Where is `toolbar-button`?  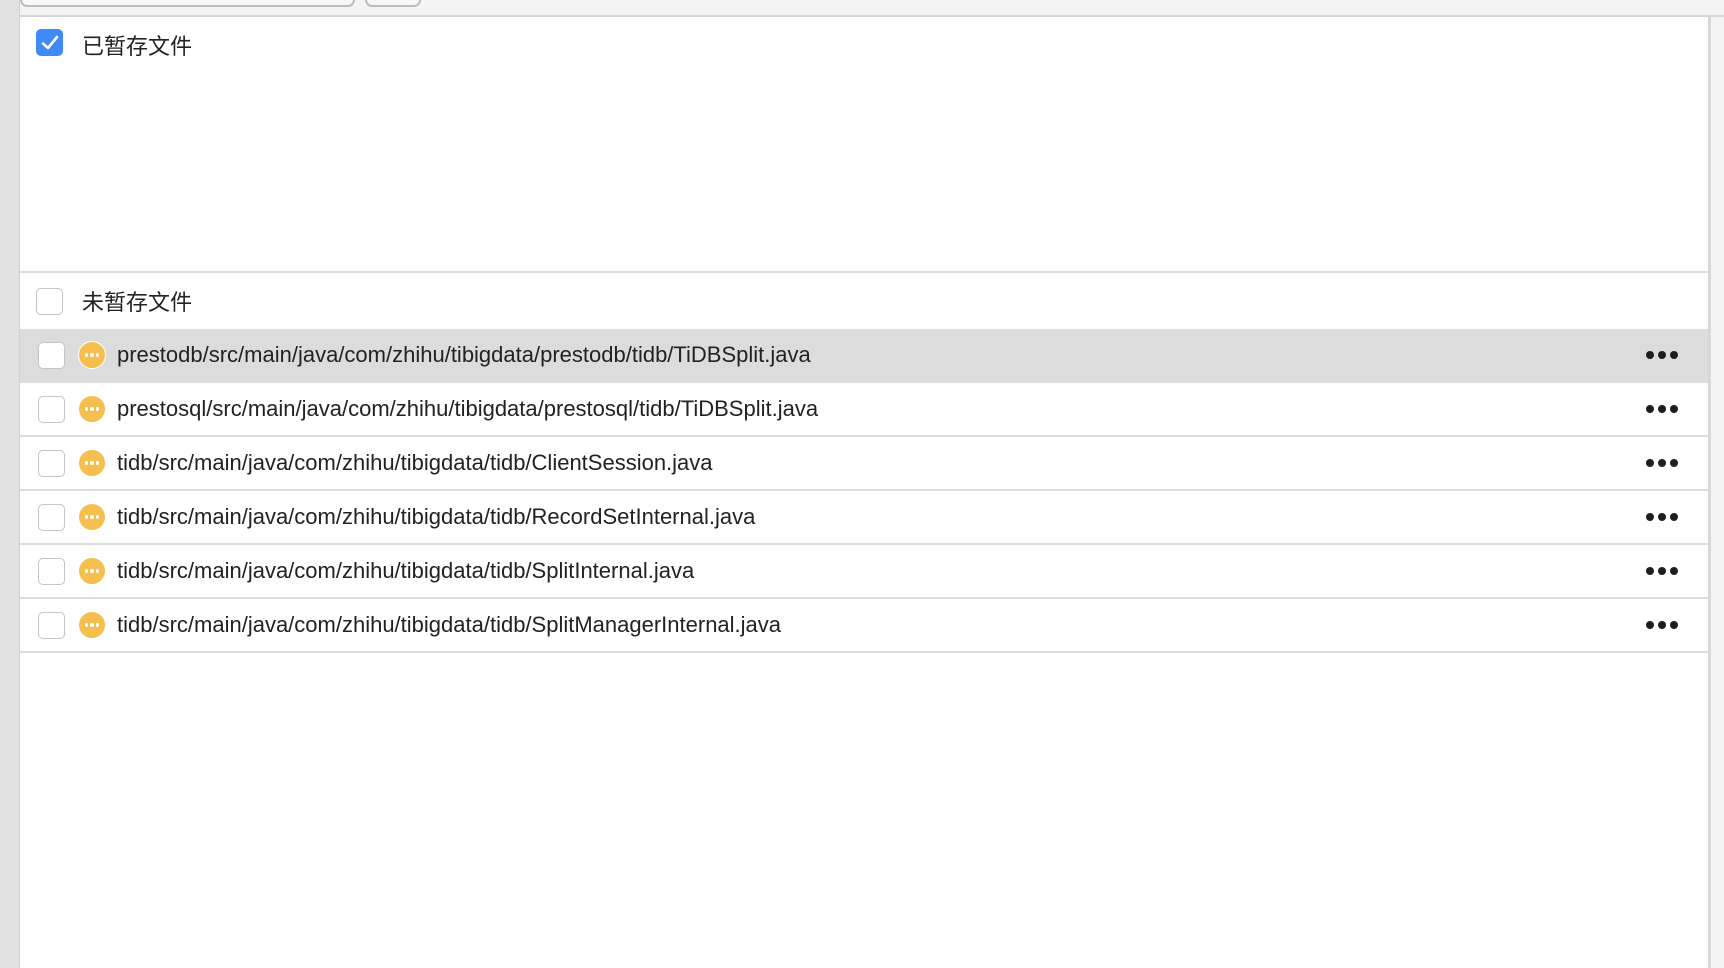 toolbar-button is located at coordinates (393, 3).